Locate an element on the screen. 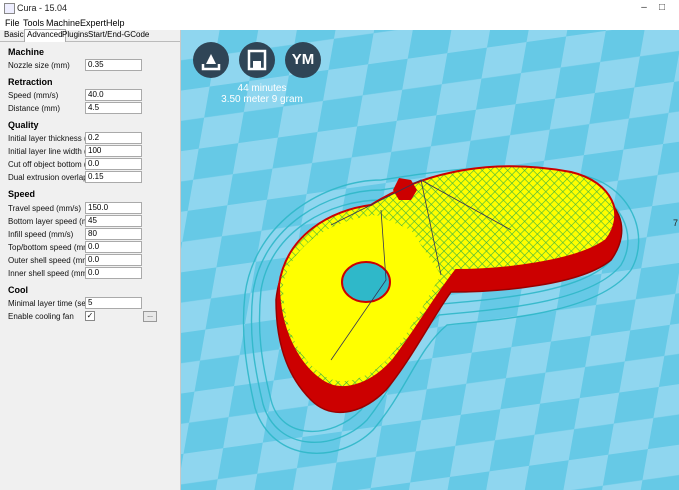  tab-start-end-gcode: Start/End-GCode is located at coordinates (118, 35).